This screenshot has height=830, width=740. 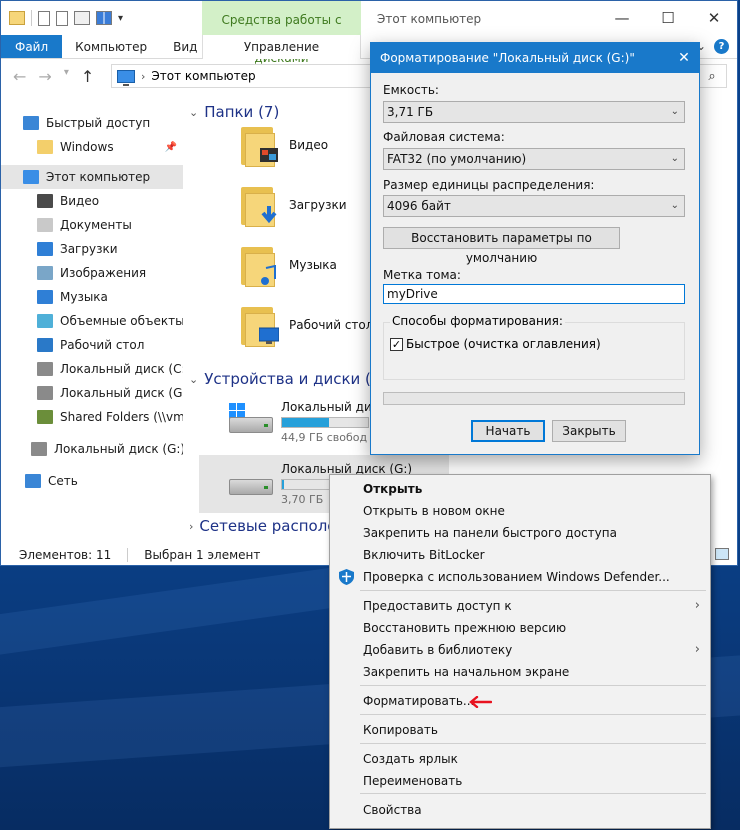 What do you see at coordinates (92, 297) in the screenshot?
I see `sidebar-item: Музыка` at bounding box center [92, 297].